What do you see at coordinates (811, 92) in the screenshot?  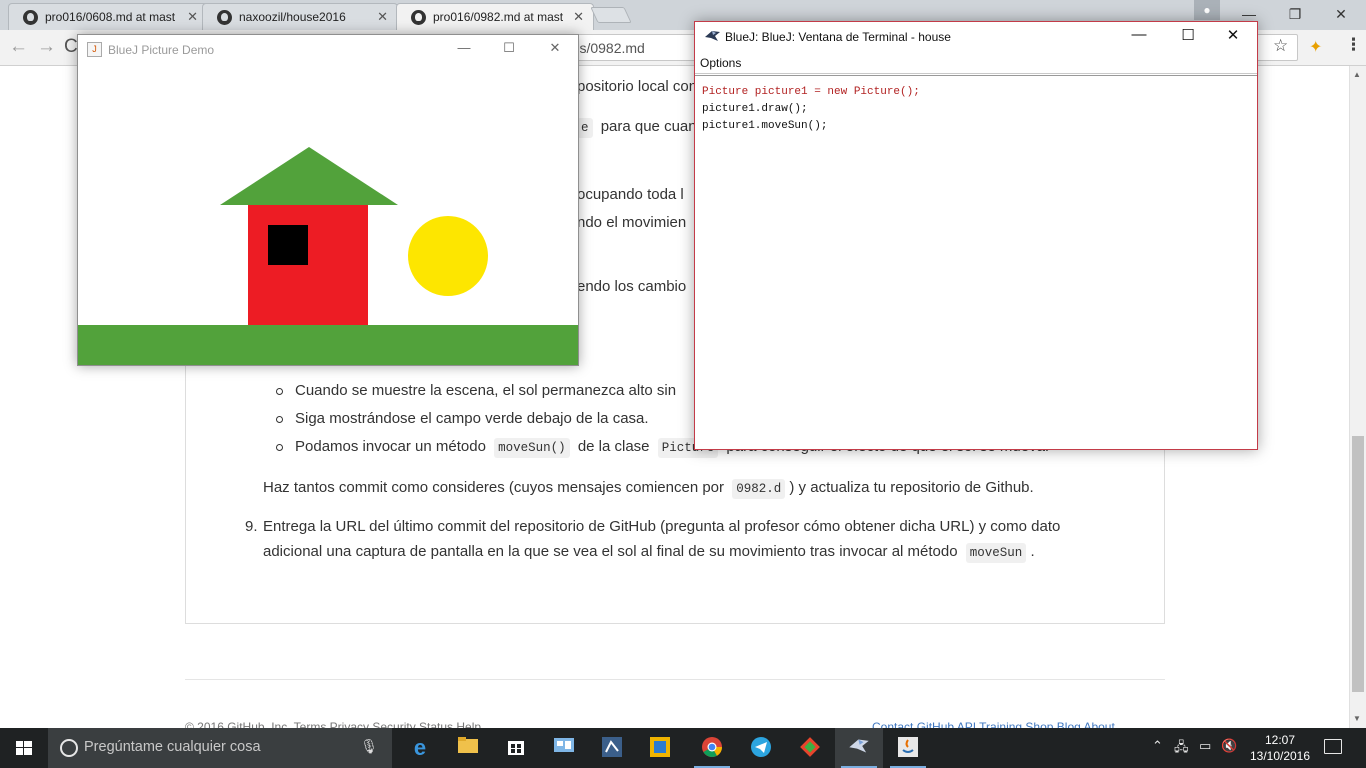 I see `terminal-line: Picture picture1 = new Picture();` at bounding box center [811, 92].